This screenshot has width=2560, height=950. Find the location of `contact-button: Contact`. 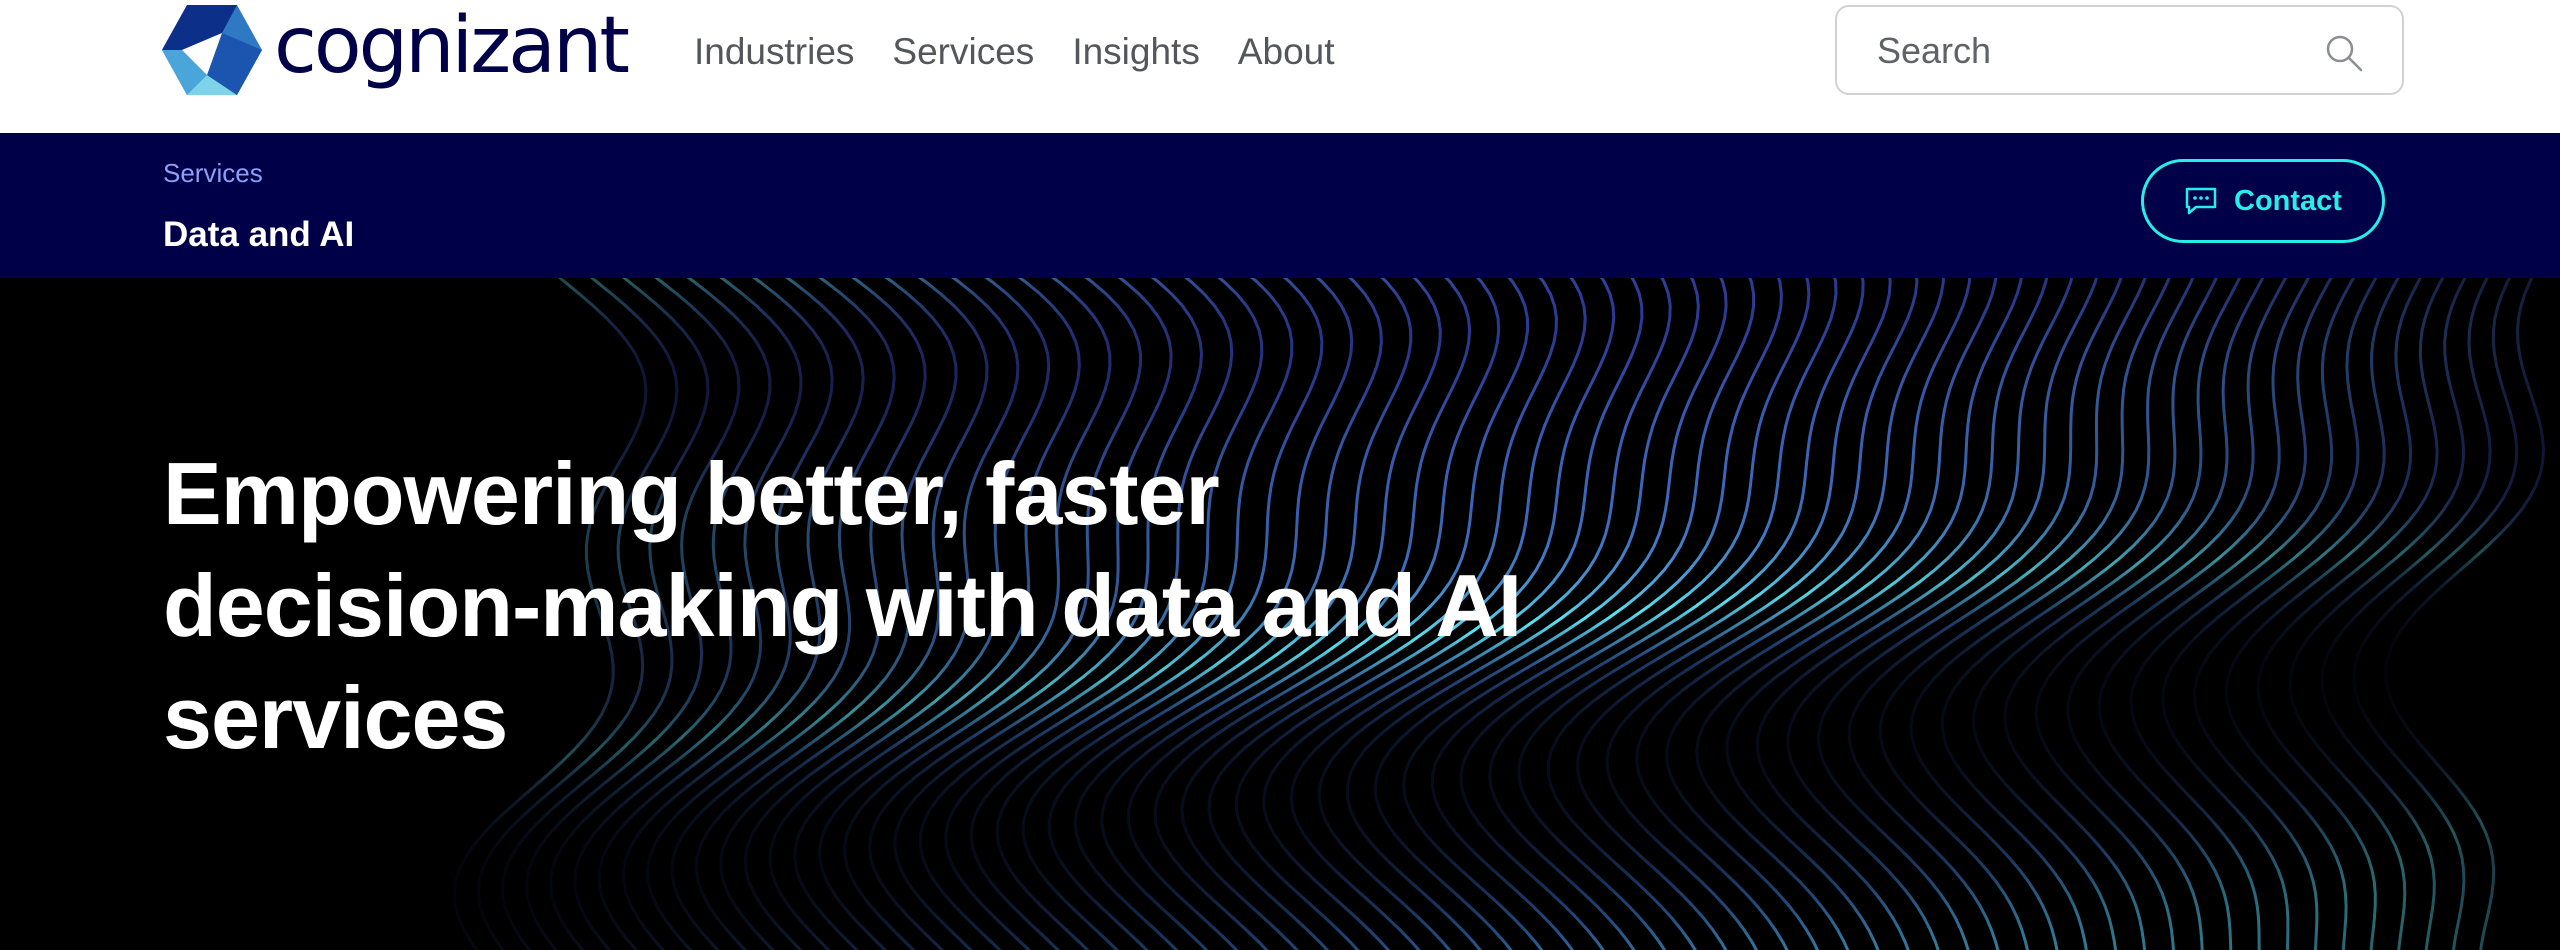

contact-button: Contact is located at coordinates (2263, 201).